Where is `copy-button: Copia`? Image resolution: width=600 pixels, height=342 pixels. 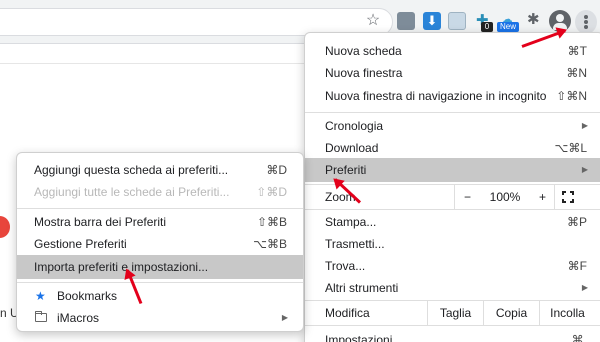
copy-button: Copia is located at coordinates (511, 313).